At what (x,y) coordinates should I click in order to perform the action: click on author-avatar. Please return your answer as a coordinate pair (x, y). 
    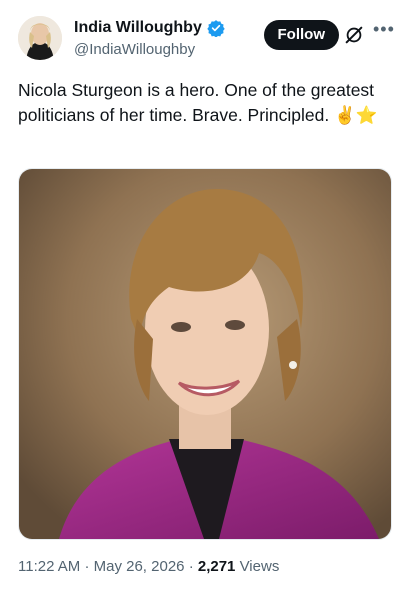
    Looking at the image, I should click on (40, 38).